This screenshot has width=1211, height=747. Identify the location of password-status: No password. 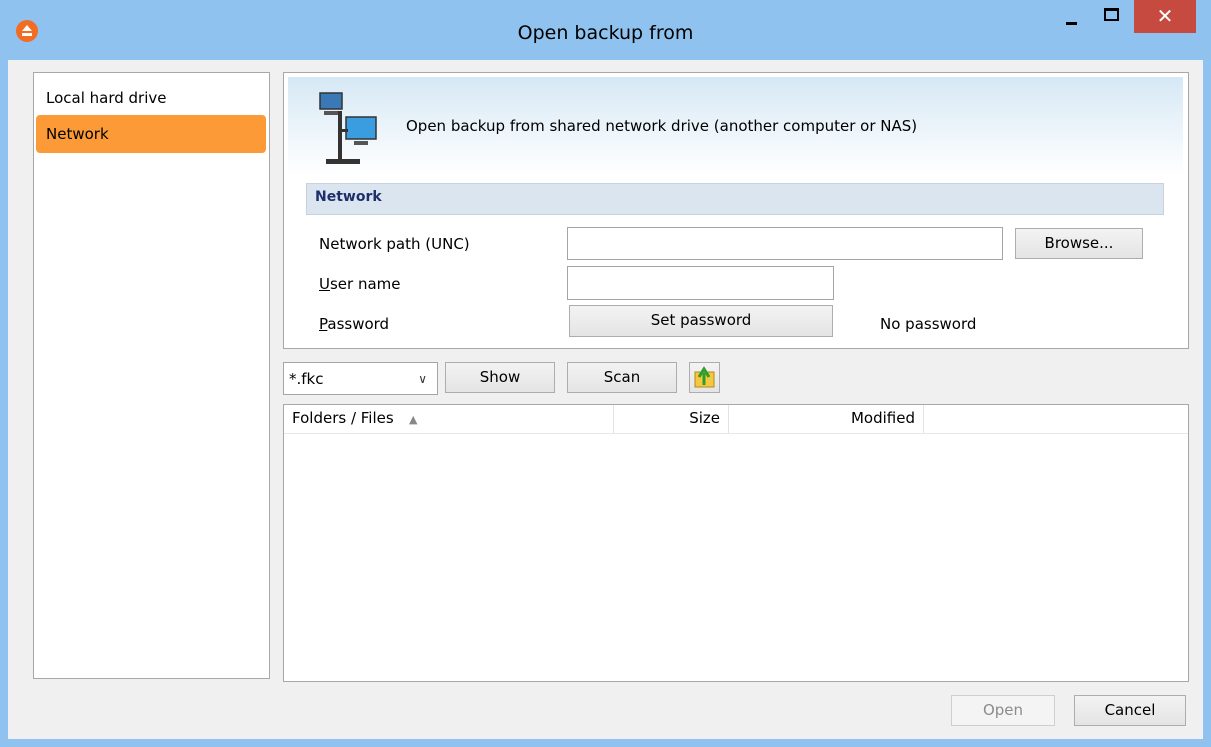
(928, 324).